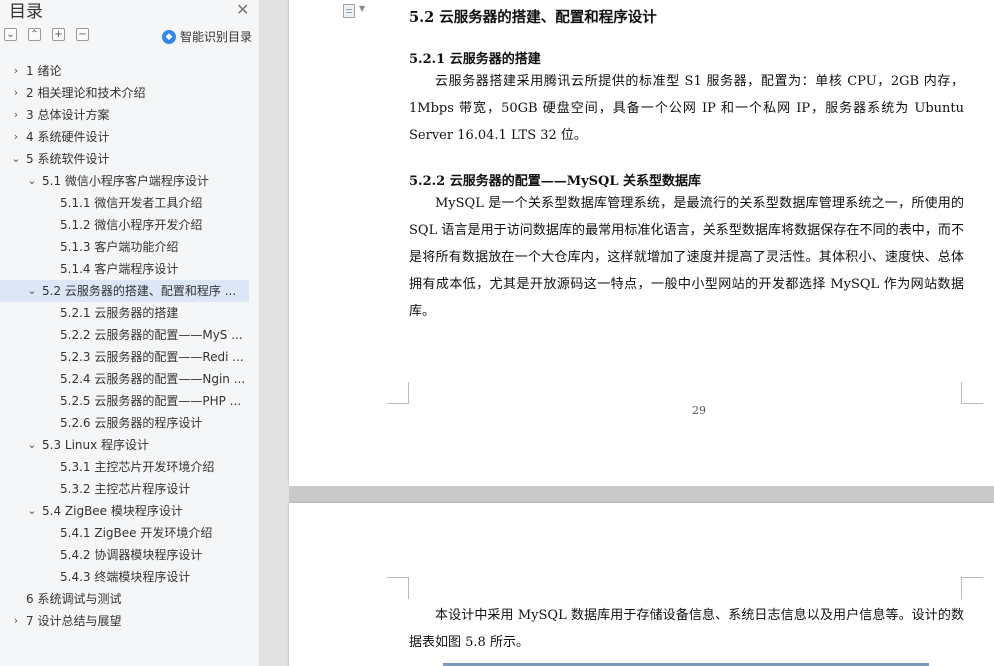 This screenshot has height=666, width=994. What do you see at coordinates (362, 8) in the screenshot?
I see `chevron-down-icon: ▼` at bounding box center [362, 8].